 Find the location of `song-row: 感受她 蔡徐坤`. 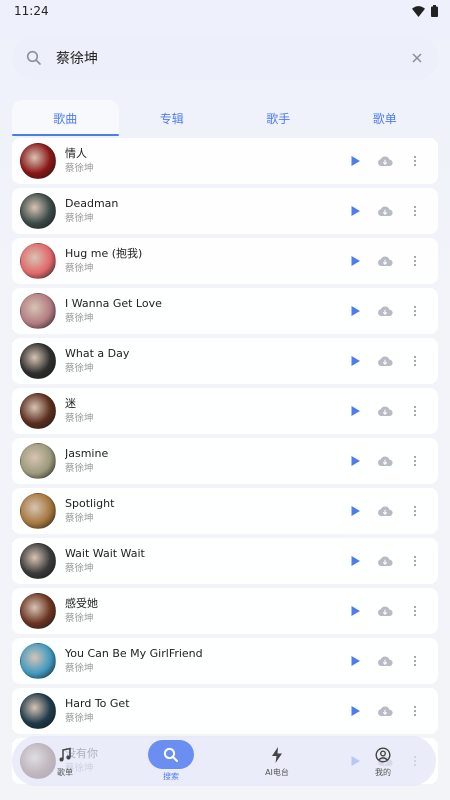

song-row: 感受她 蔡徐坤 is located at coordinates (225, 611).